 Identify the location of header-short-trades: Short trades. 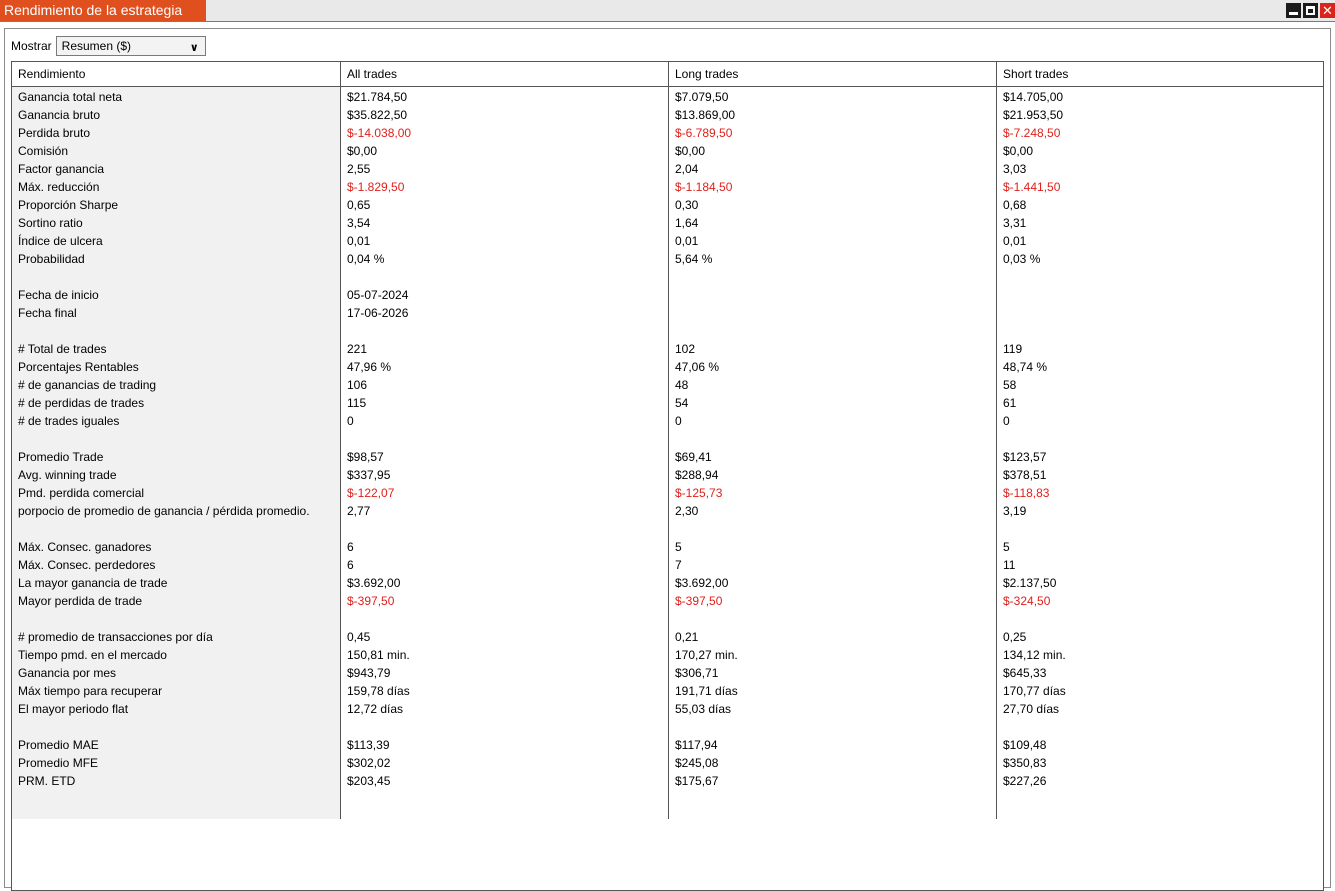
(1160, 74).